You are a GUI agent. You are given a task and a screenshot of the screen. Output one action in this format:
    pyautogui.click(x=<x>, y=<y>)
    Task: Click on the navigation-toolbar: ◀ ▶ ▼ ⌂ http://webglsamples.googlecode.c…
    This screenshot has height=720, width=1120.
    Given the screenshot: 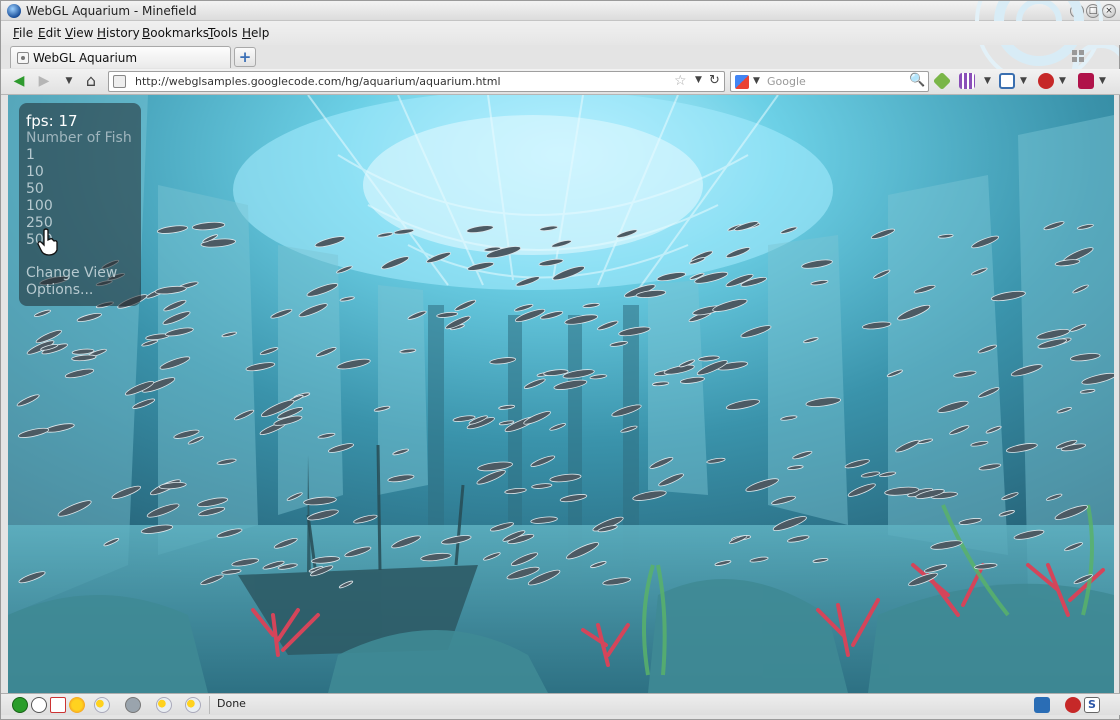 What is the action you would take?
    pyautogui.click(x=560, y=82)
    